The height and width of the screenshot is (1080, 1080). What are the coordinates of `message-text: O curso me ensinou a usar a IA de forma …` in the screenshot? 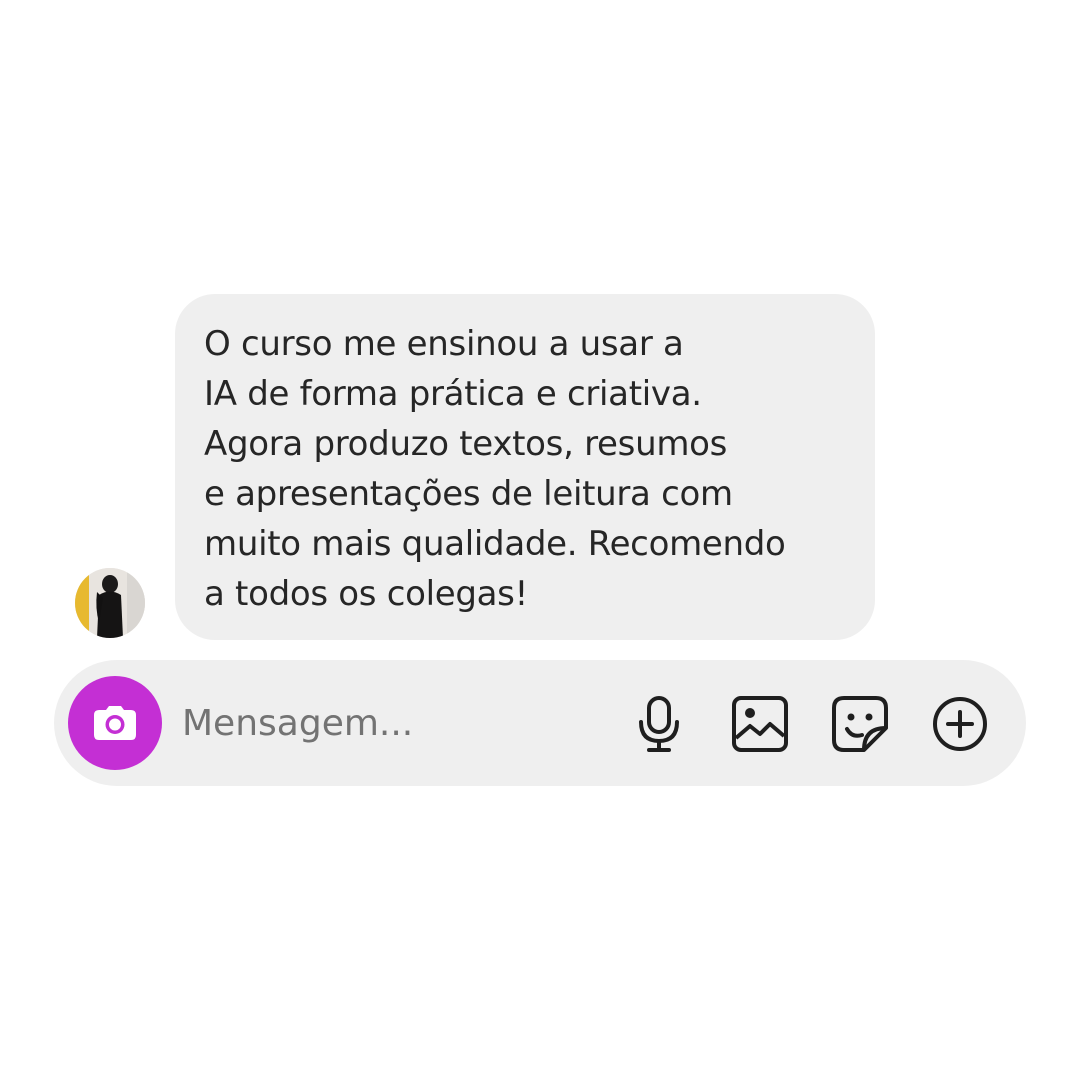 It's located at (495, 469).